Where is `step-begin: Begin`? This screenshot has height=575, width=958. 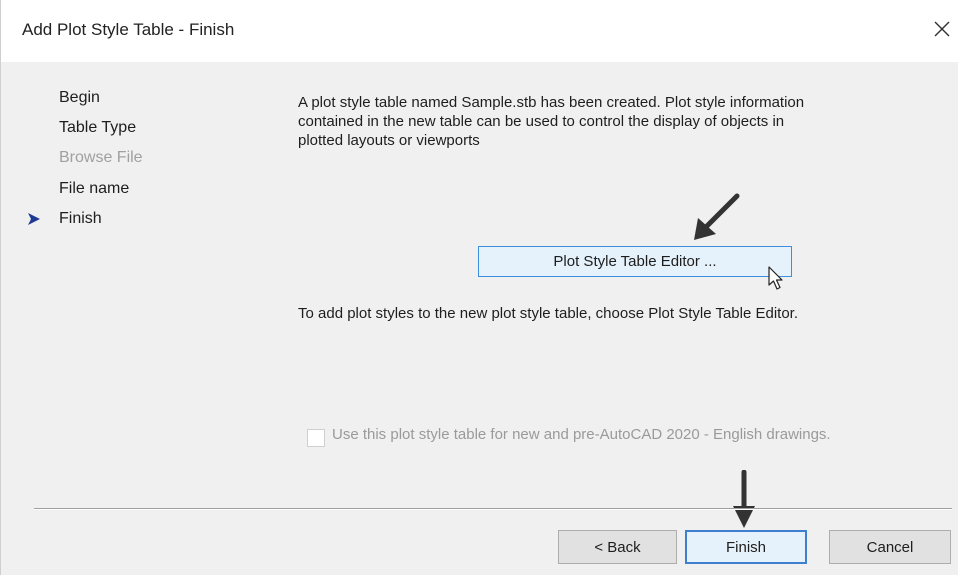 step-begin: Begin is located at coordinates (79, 97).